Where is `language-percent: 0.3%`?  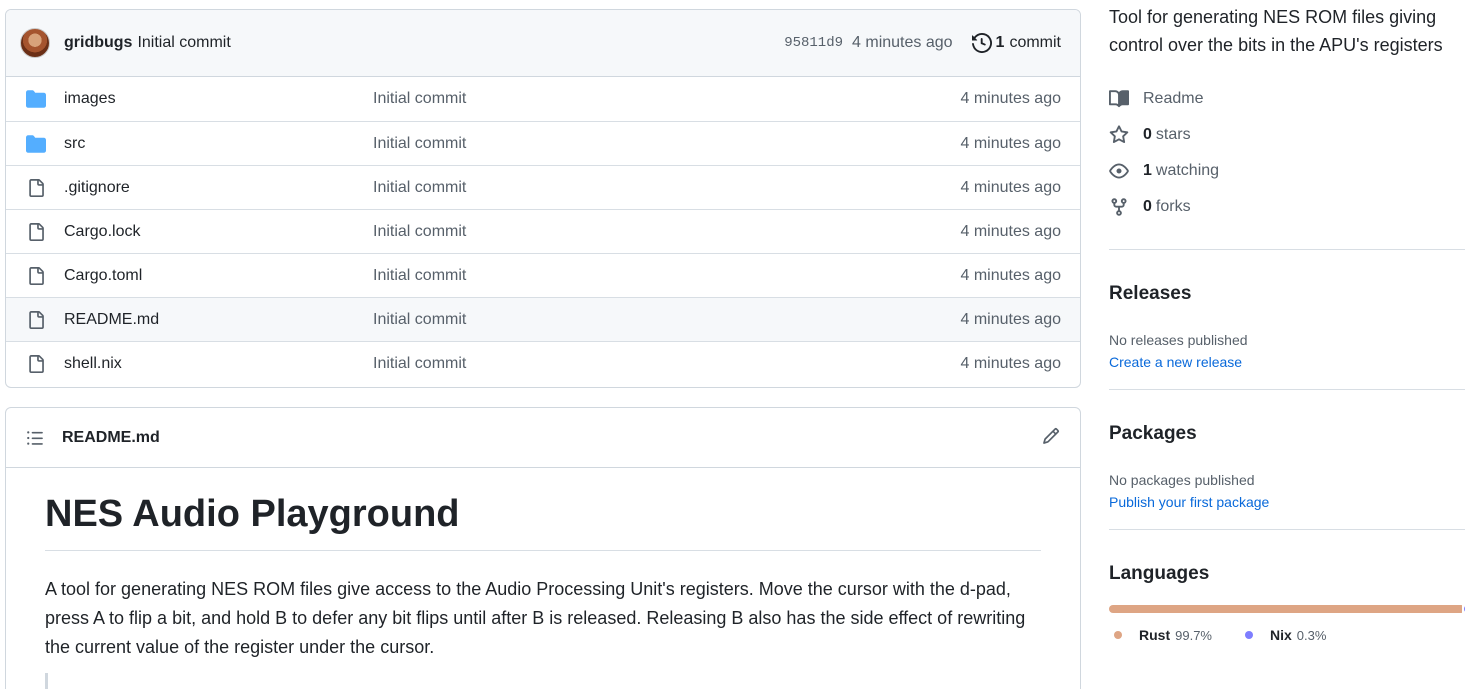 language-percent: 0.3% is located at coordinates (1311, 635).